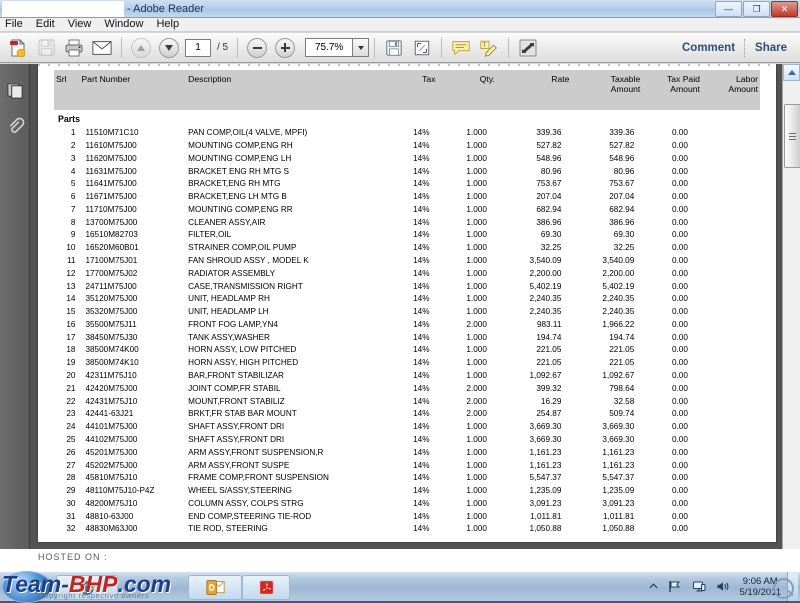 The image size is (800, 603). Describe the element at coordinates (15, 90) in the screenshot. I see `page-thumbnails-icon` at that location.